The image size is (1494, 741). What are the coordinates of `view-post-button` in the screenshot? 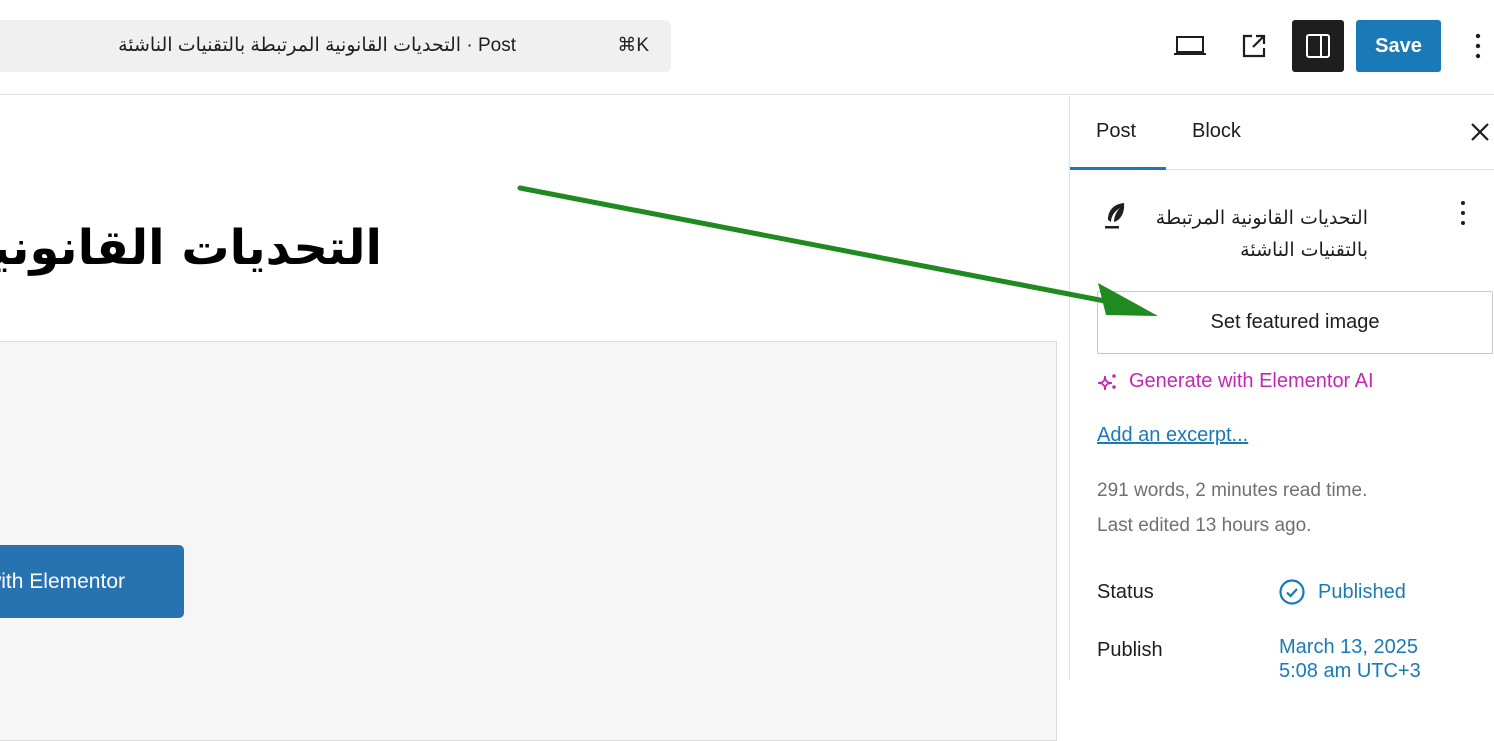 It's located at (1254, 46).